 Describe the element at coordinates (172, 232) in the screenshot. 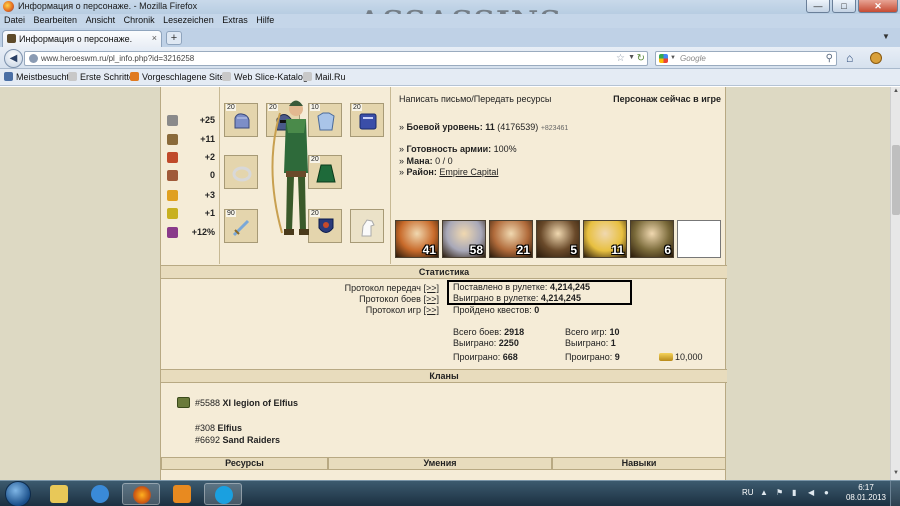

I see `potion-icon` at that location.